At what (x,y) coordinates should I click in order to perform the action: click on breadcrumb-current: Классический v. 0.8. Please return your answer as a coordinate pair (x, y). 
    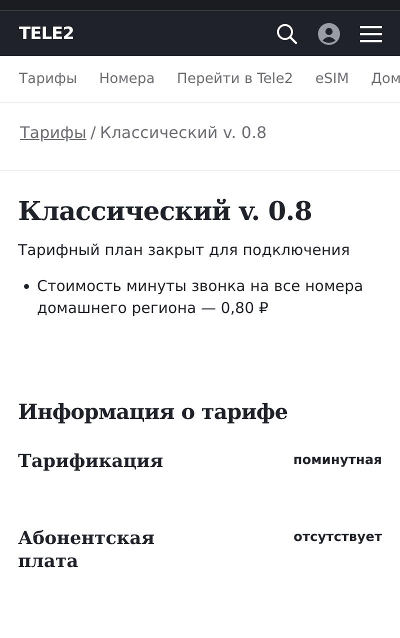
    Looking at the image, I should click on (183, 132).